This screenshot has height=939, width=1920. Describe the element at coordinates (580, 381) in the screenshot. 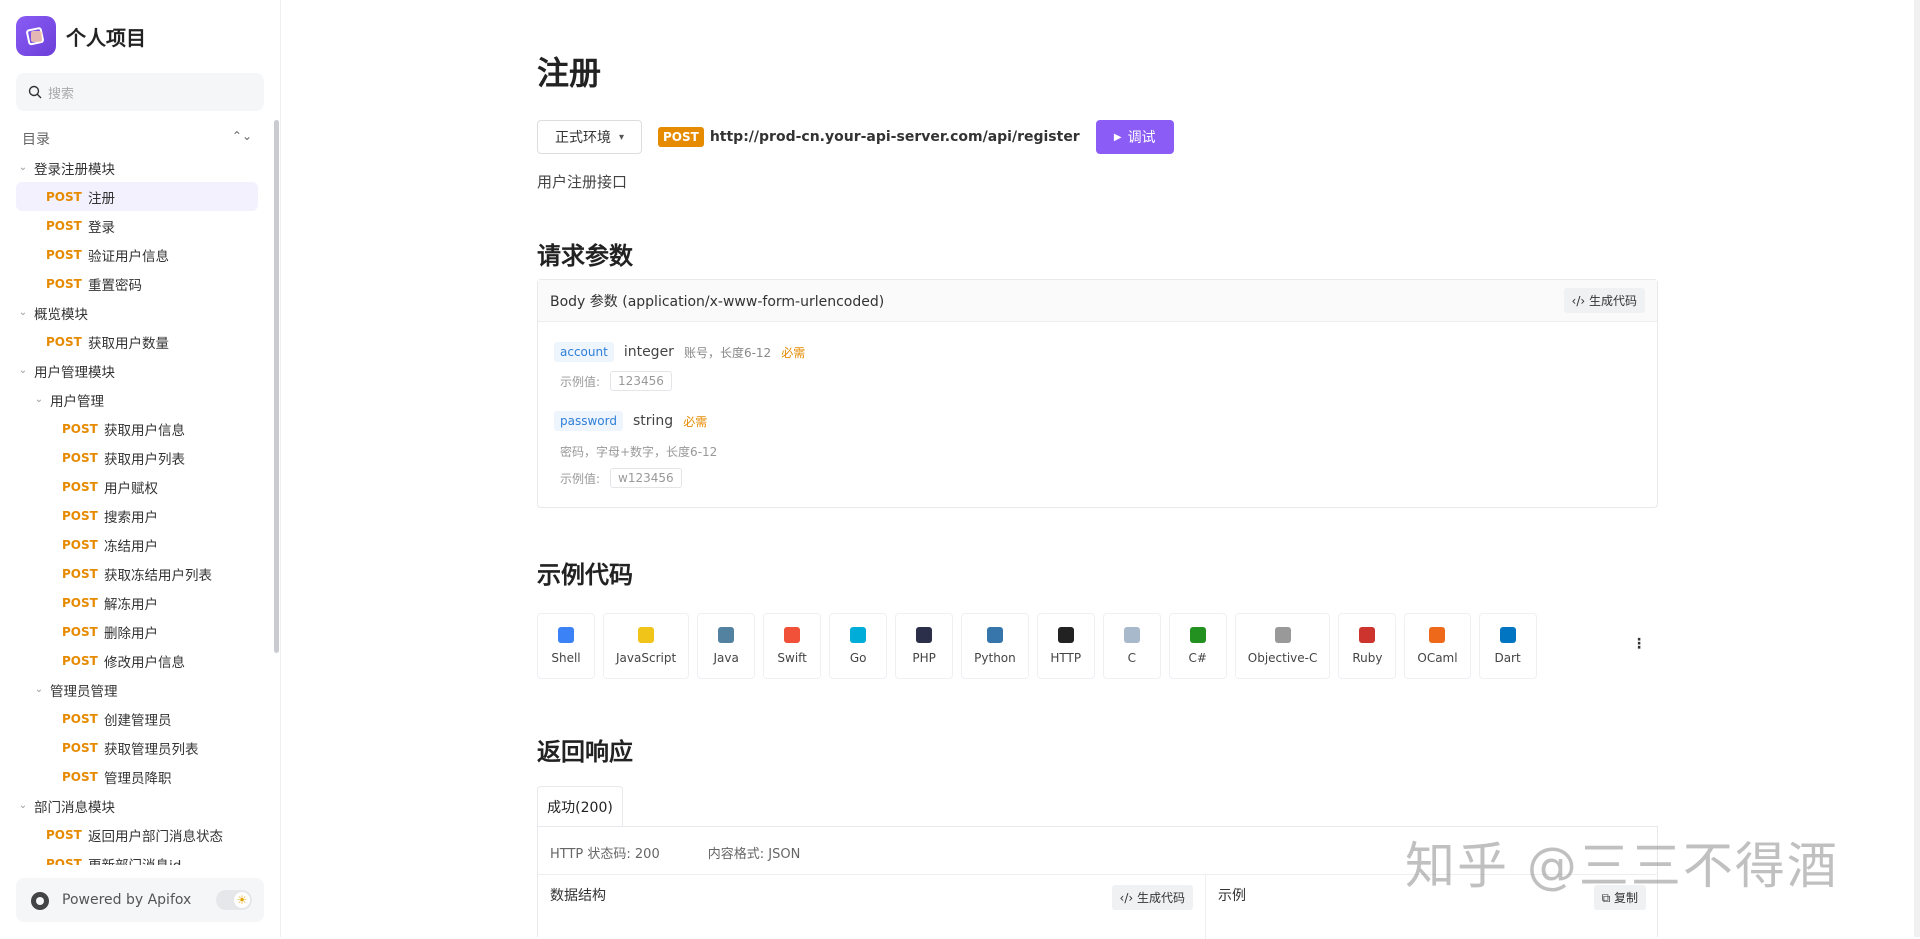

I see `example-label: 示例值:` at that location.